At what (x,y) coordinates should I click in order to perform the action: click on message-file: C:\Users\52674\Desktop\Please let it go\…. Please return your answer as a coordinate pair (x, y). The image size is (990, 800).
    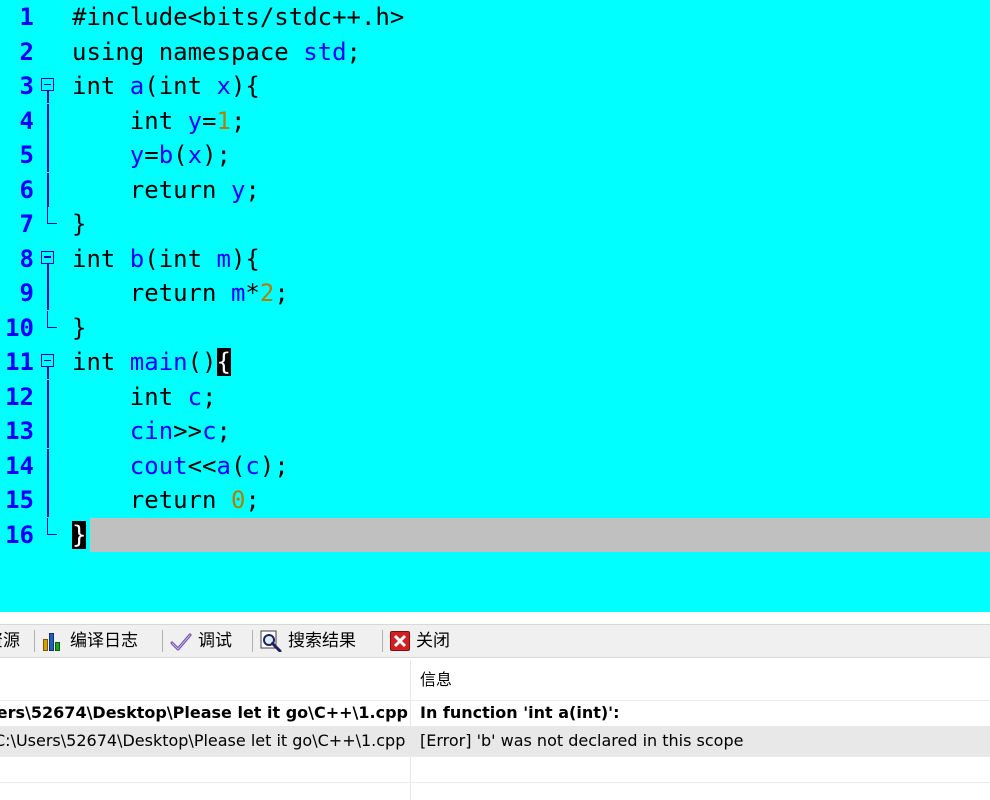
    Looking at the image, I should click on (203, 740).